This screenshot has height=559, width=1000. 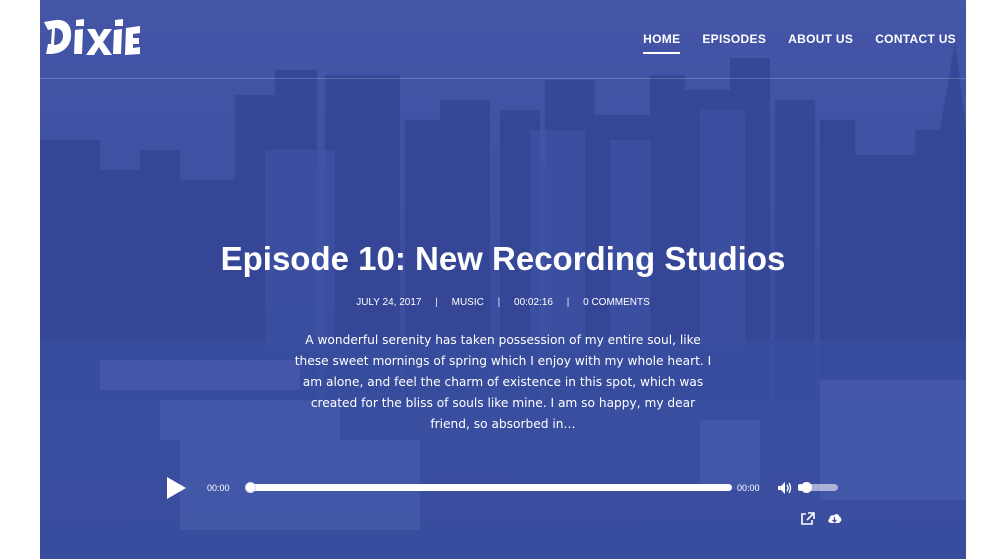 What do you see at coordinates (218, 488) in the screenshot?
I see `current-time: 00:00` at bounding box center [218, 488].